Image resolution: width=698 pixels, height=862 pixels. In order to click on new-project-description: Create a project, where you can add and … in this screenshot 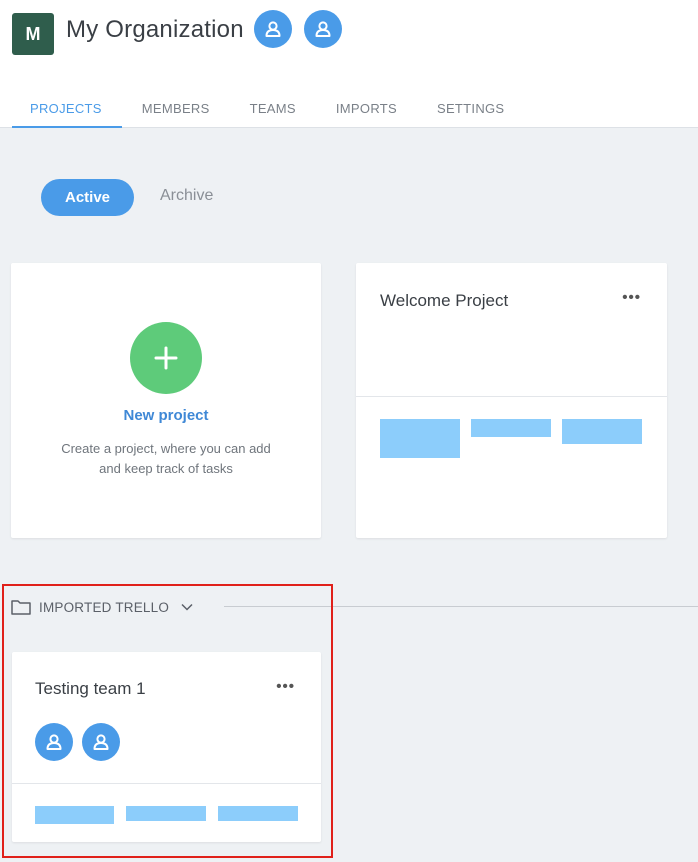, I will do `click(166, 459)`.